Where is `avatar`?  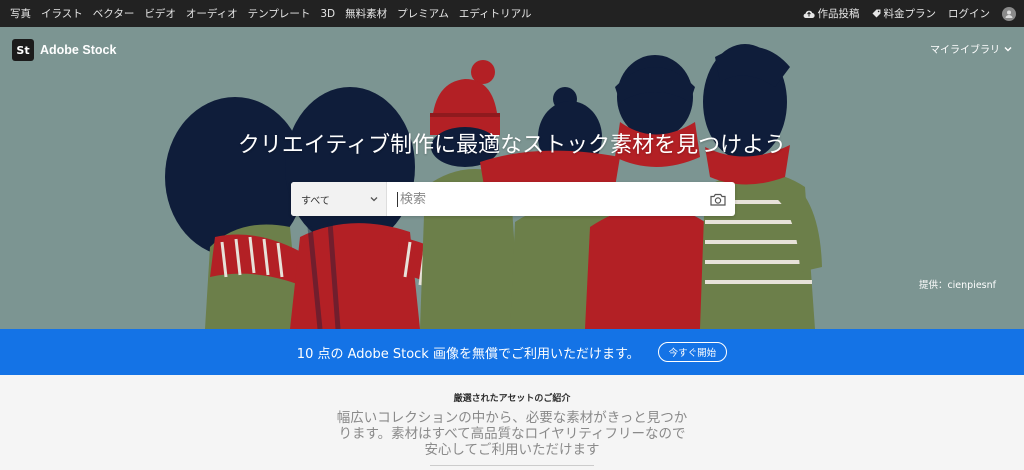
avatar is located at coordinates (1009, 13).